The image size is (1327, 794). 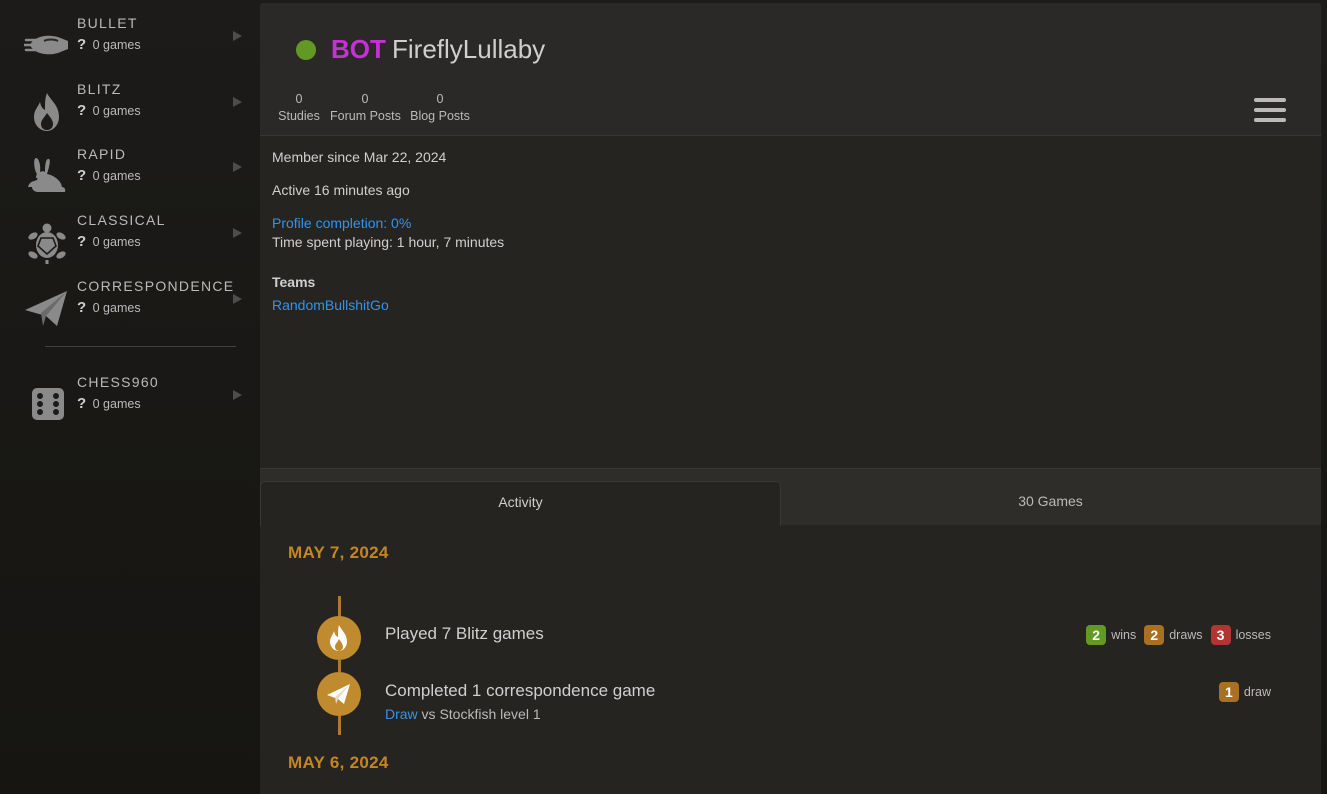 I want to click on activity-game-result: Draw vs Stockfish level 1, so click(x=463, y=714).